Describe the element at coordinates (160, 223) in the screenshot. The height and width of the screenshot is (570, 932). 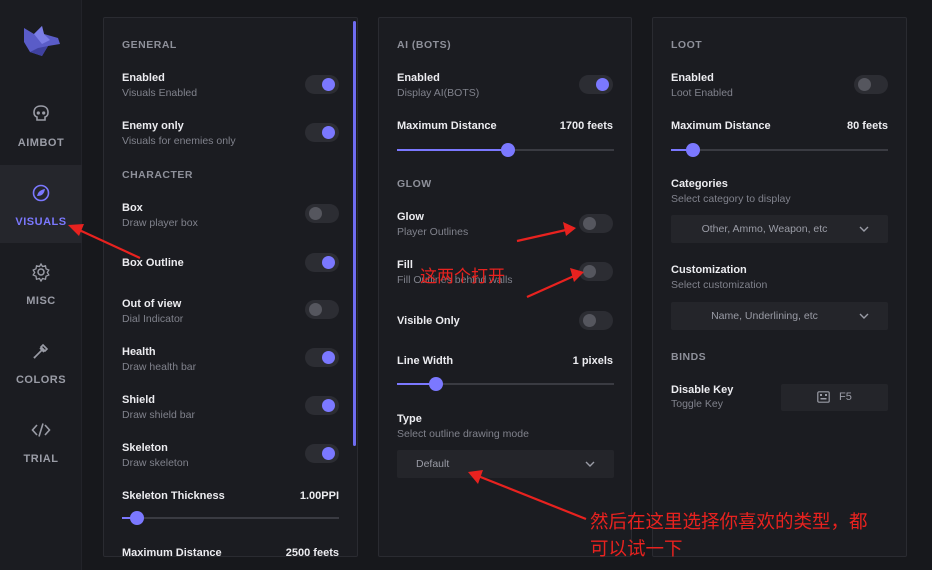
I see `box-sub: Draw player box` at that location.